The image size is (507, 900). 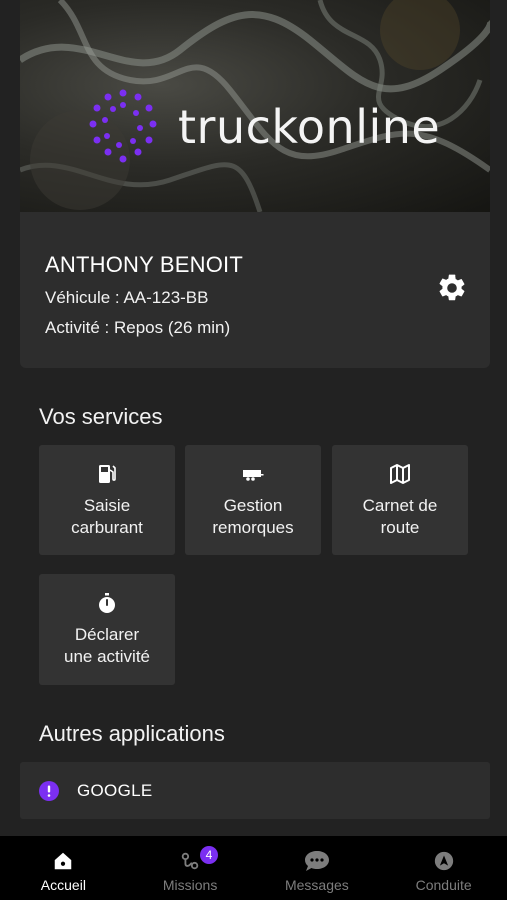 What do you see at coordinates (63, 885) in the screenshot?
I see `nav-tab-label: Accueil` at bounding box center [63, 885].